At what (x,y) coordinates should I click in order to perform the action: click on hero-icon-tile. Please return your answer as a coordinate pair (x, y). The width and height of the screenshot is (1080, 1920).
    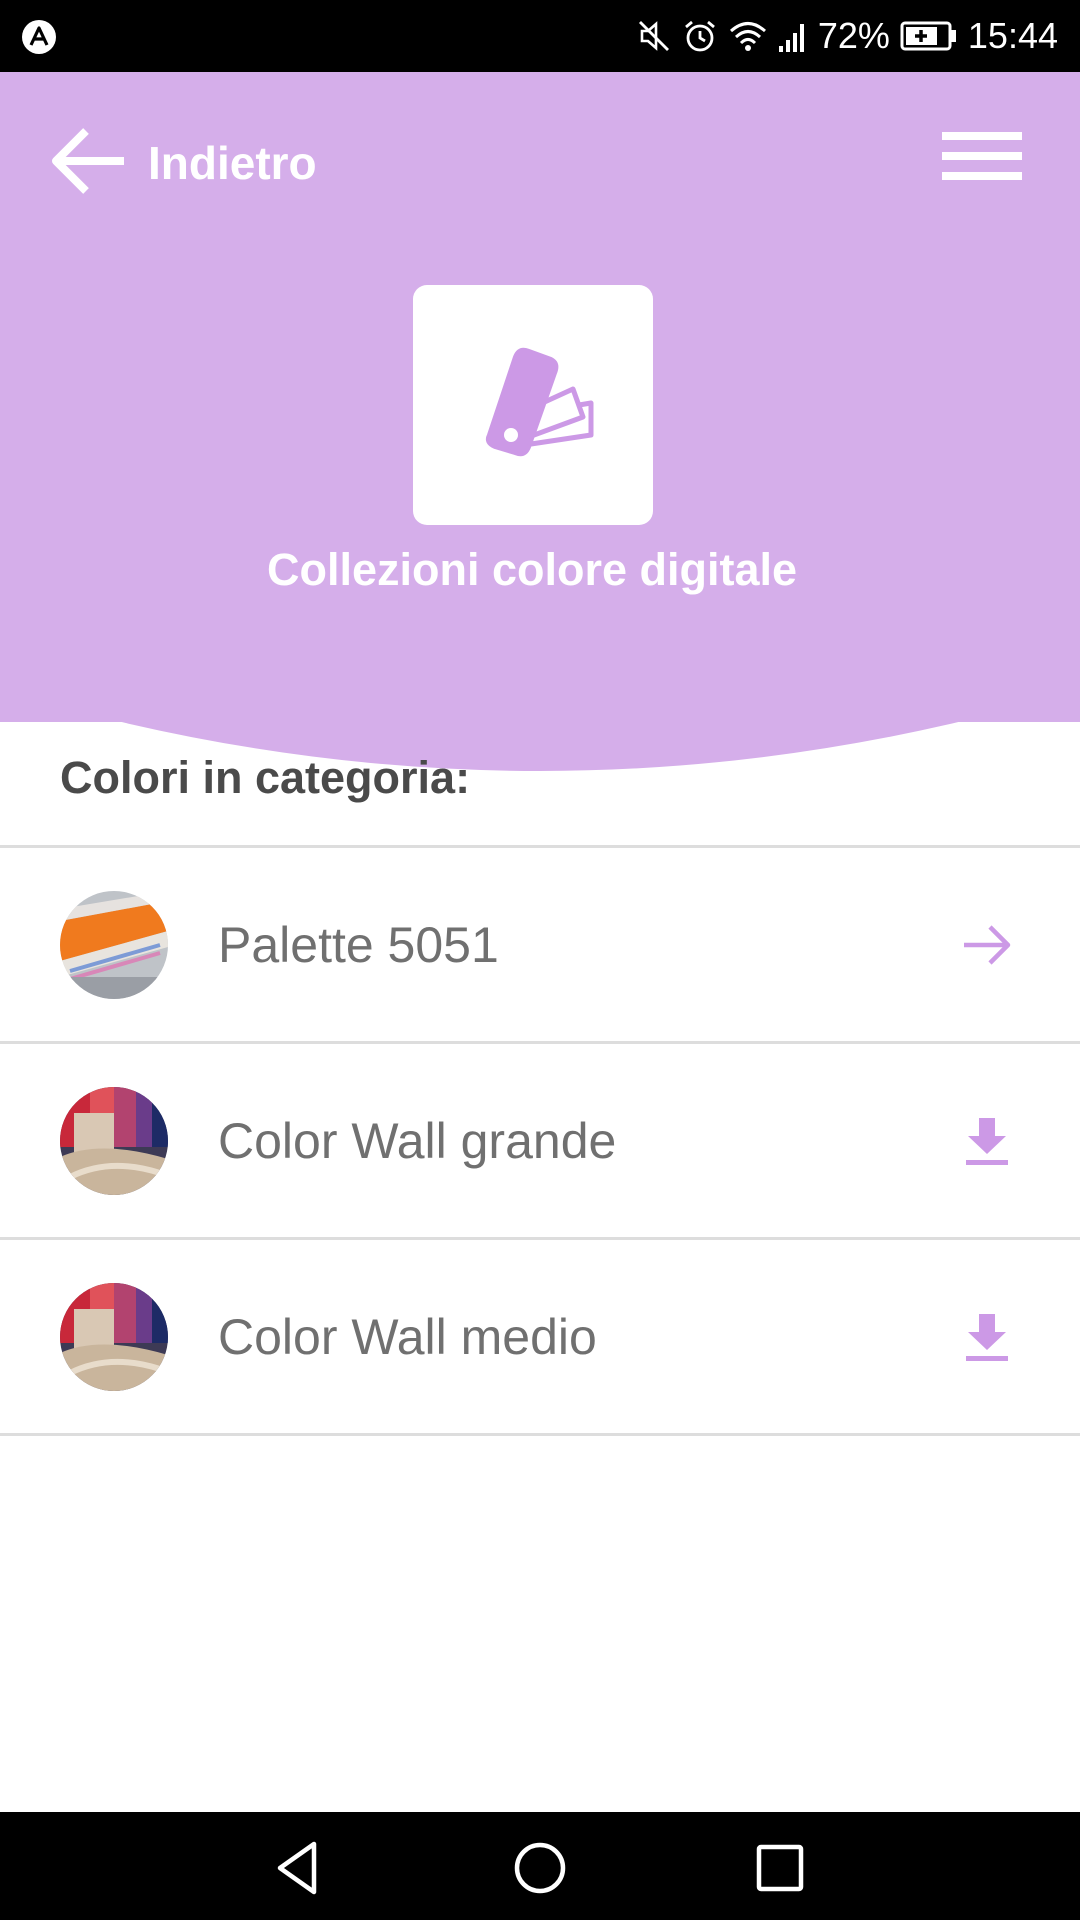
    Looking at the image, I should click on (533, 405).